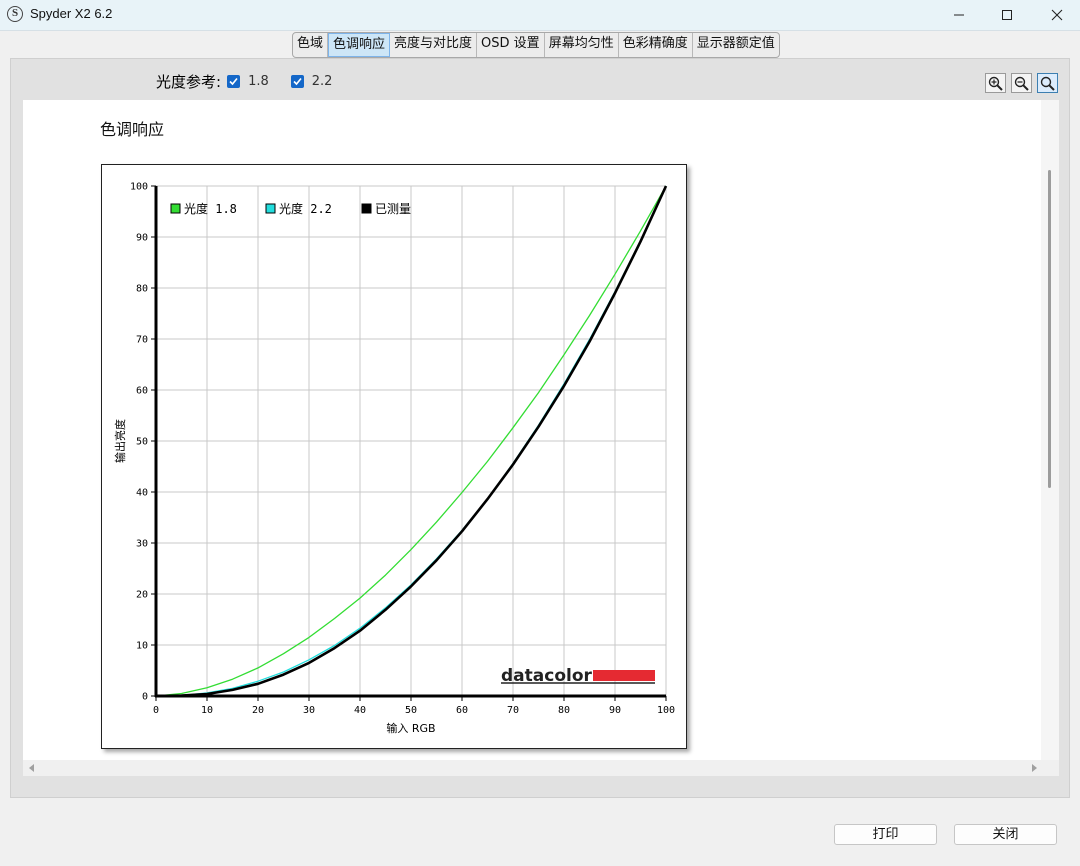 The height and width of the screenshot is (866, 1080). I want to click on y-tick-label: 80, so click(142, 289).